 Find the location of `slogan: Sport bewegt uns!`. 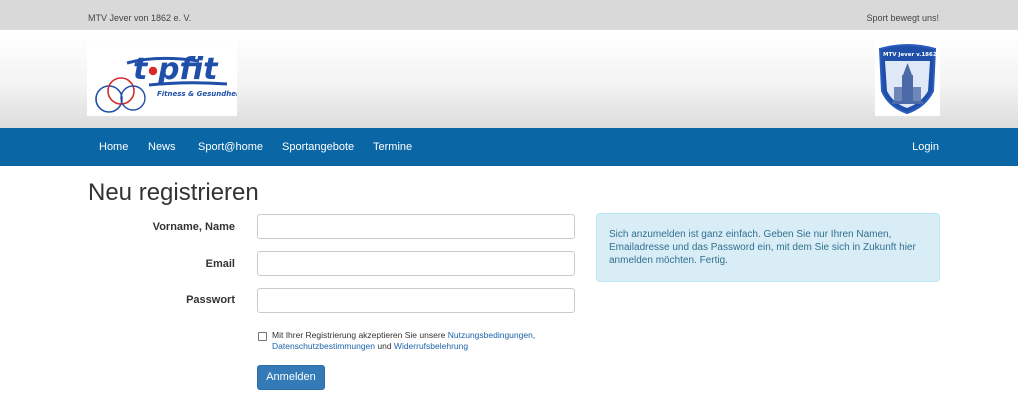

slogan: Sport bewegt uns! is located at coordinates (902, 18).